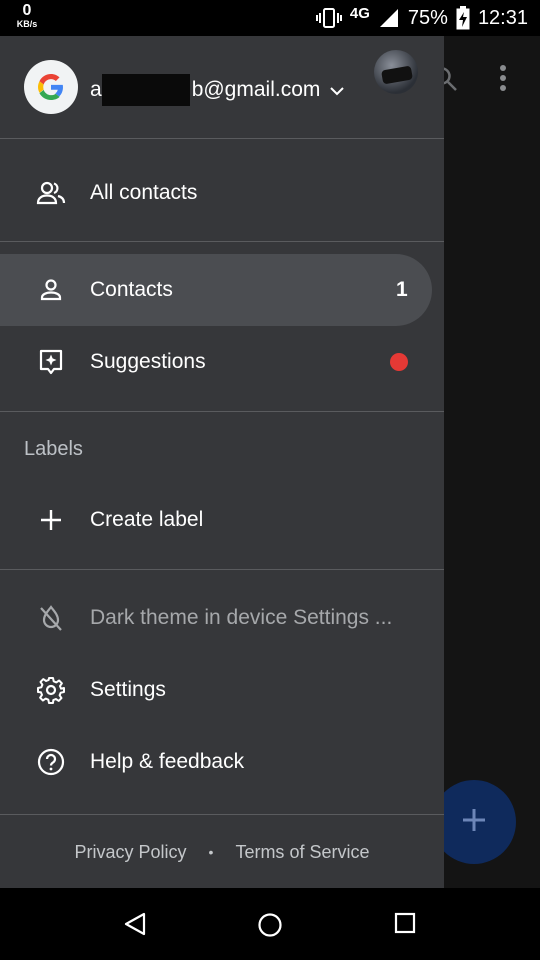 The image size is (540, 960). Describe the element at coordinates (302, 852) in the screenshot. I see `terms-of-service-link: Terms of Service` at that location.